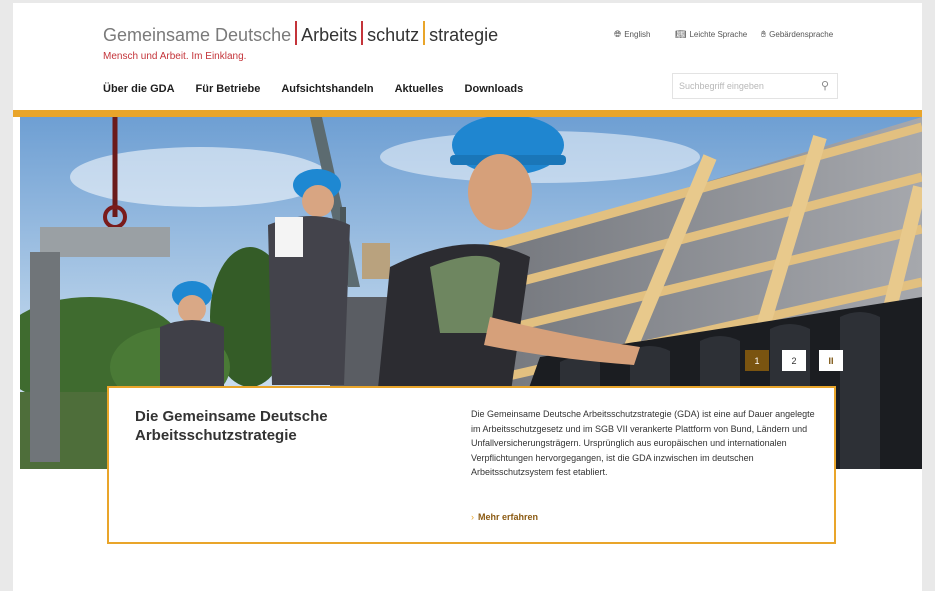 The width and height of the screenshot is (935, 591). I want to click on book-icon: 📖︎, so click(681, 34).